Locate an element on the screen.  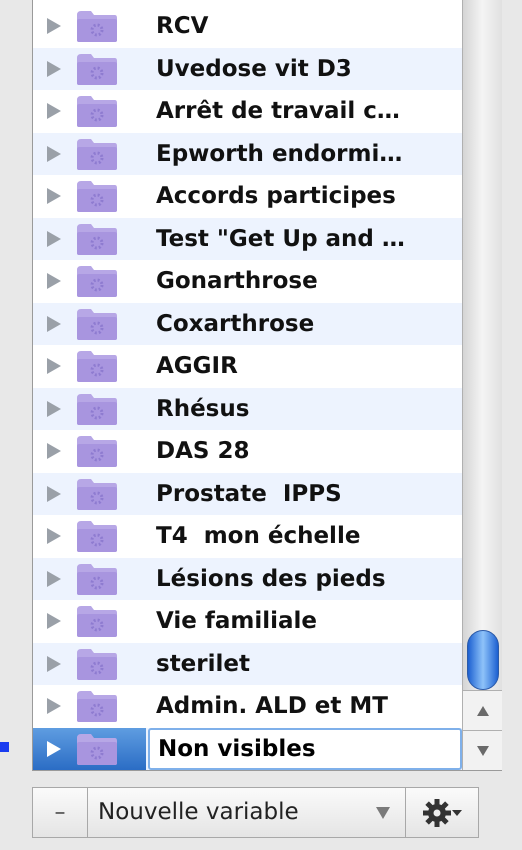
popup-label: Nouvelle variable is located at coordinates (199, 813).